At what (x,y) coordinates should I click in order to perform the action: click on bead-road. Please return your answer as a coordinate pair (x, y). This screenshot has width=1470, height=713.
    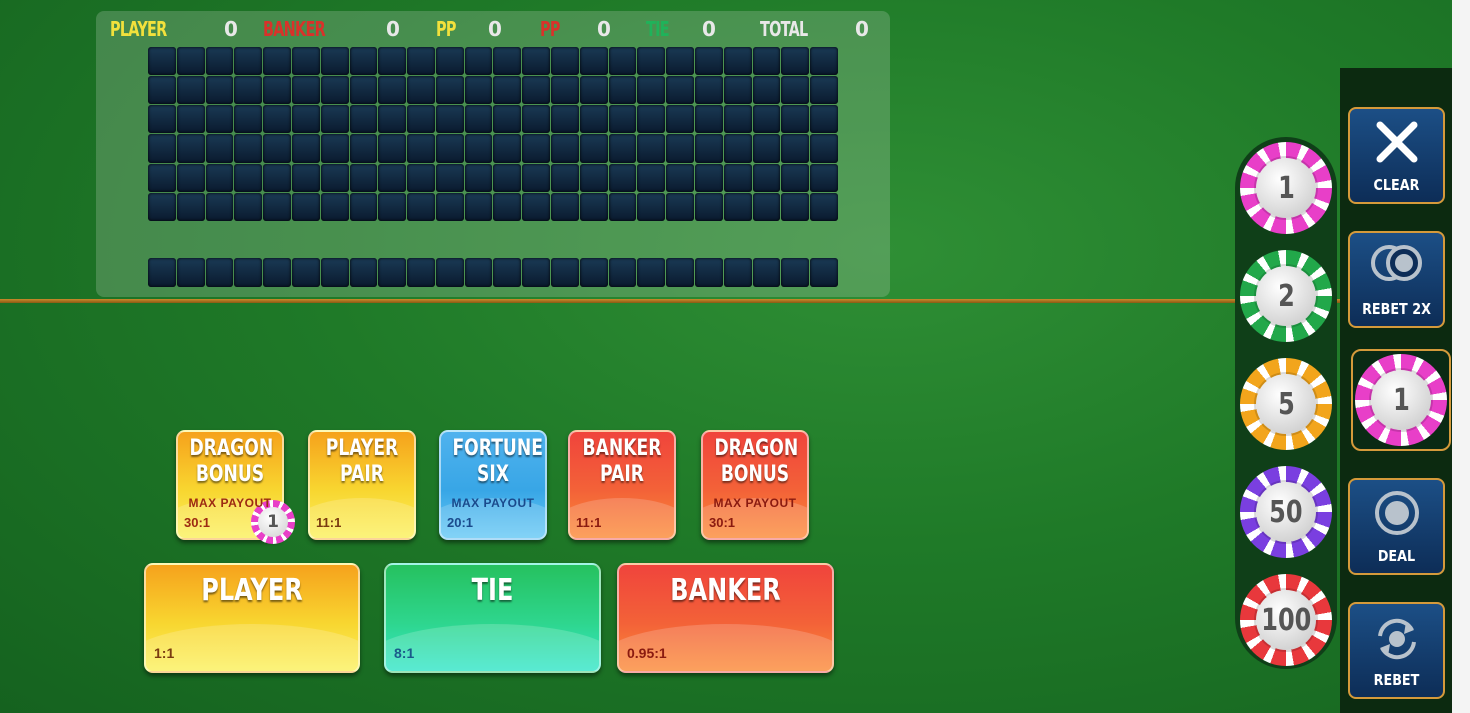
    Looking at the image, I should click on (493, 134).